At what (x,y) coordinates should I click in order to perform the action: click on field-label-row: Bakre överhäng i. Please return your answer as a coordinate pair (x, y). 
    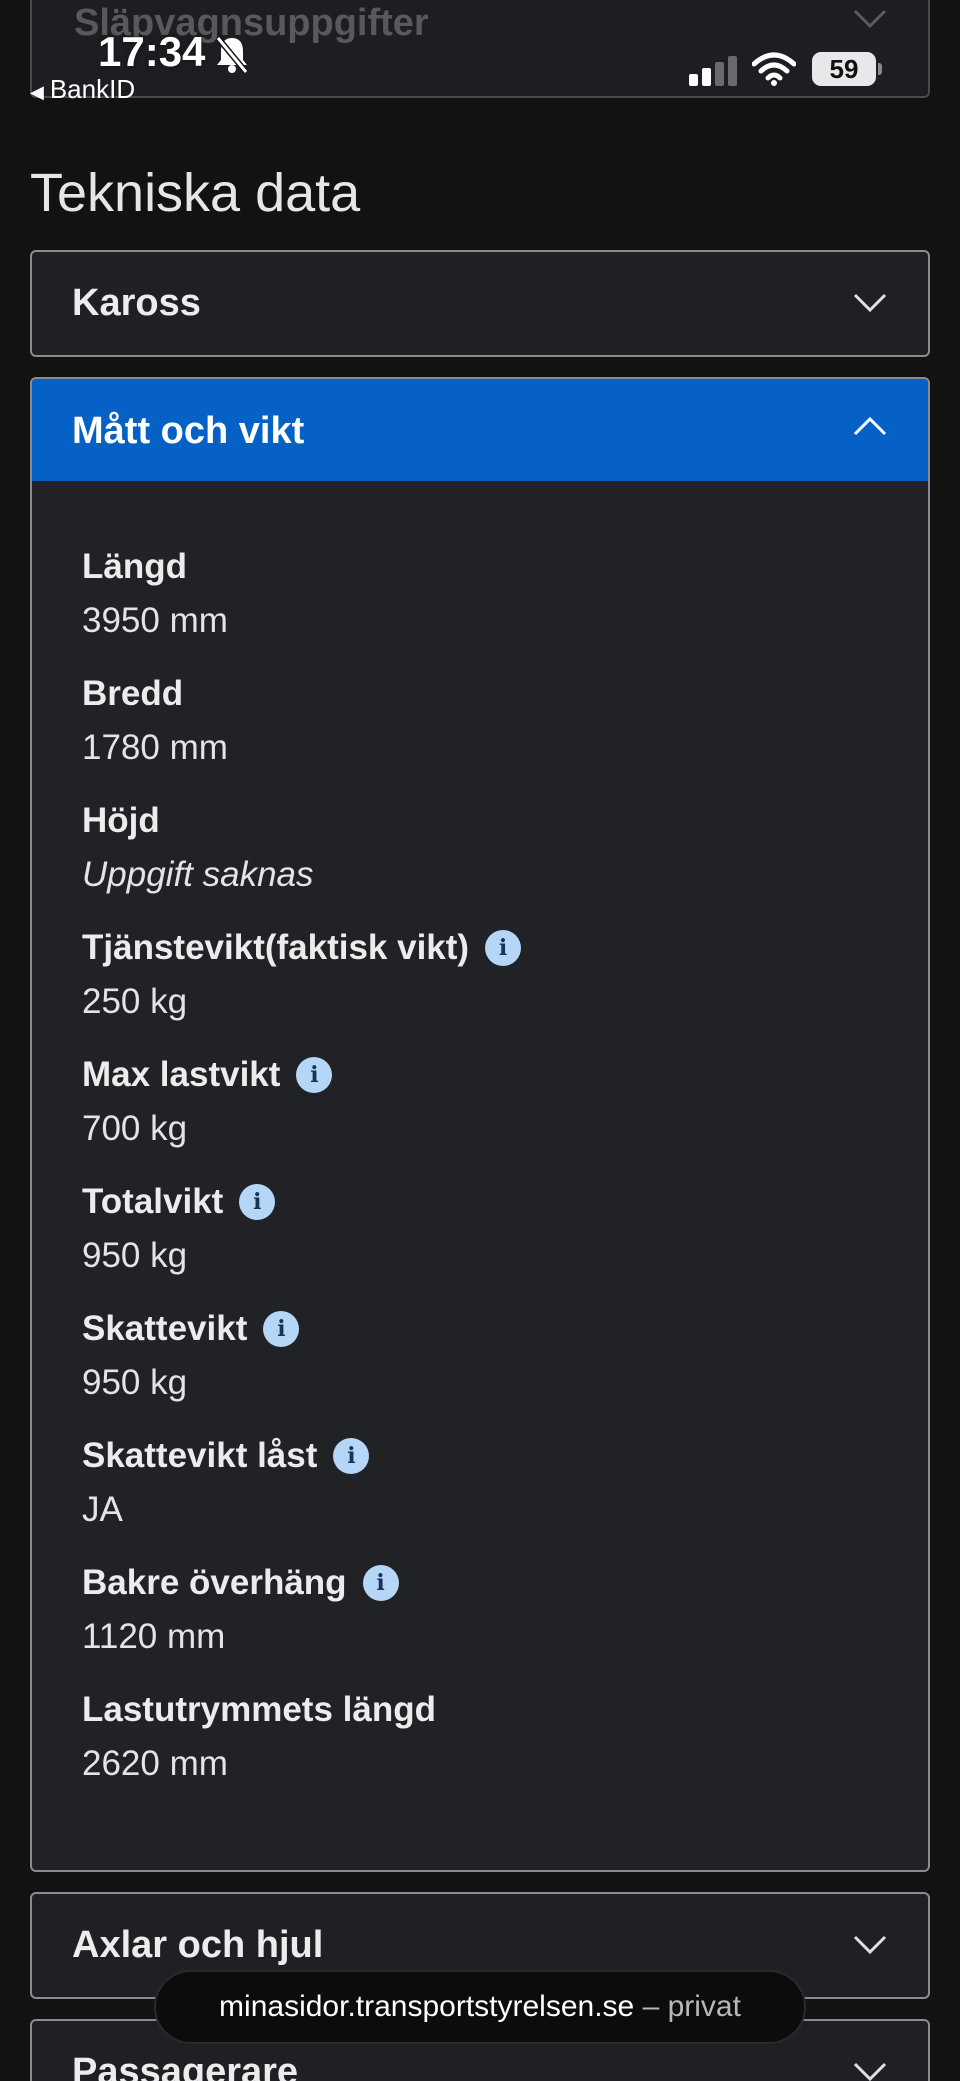
    Looking at the image, I should click on (240, 1583).